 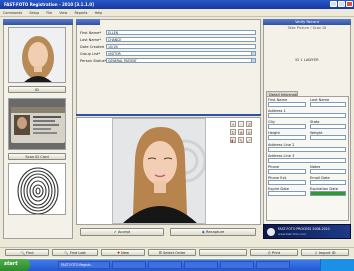 What do you see at coordinates (30, 253) in the screenshot?
I see `find-label: Find` at bounding box center [30, 253].